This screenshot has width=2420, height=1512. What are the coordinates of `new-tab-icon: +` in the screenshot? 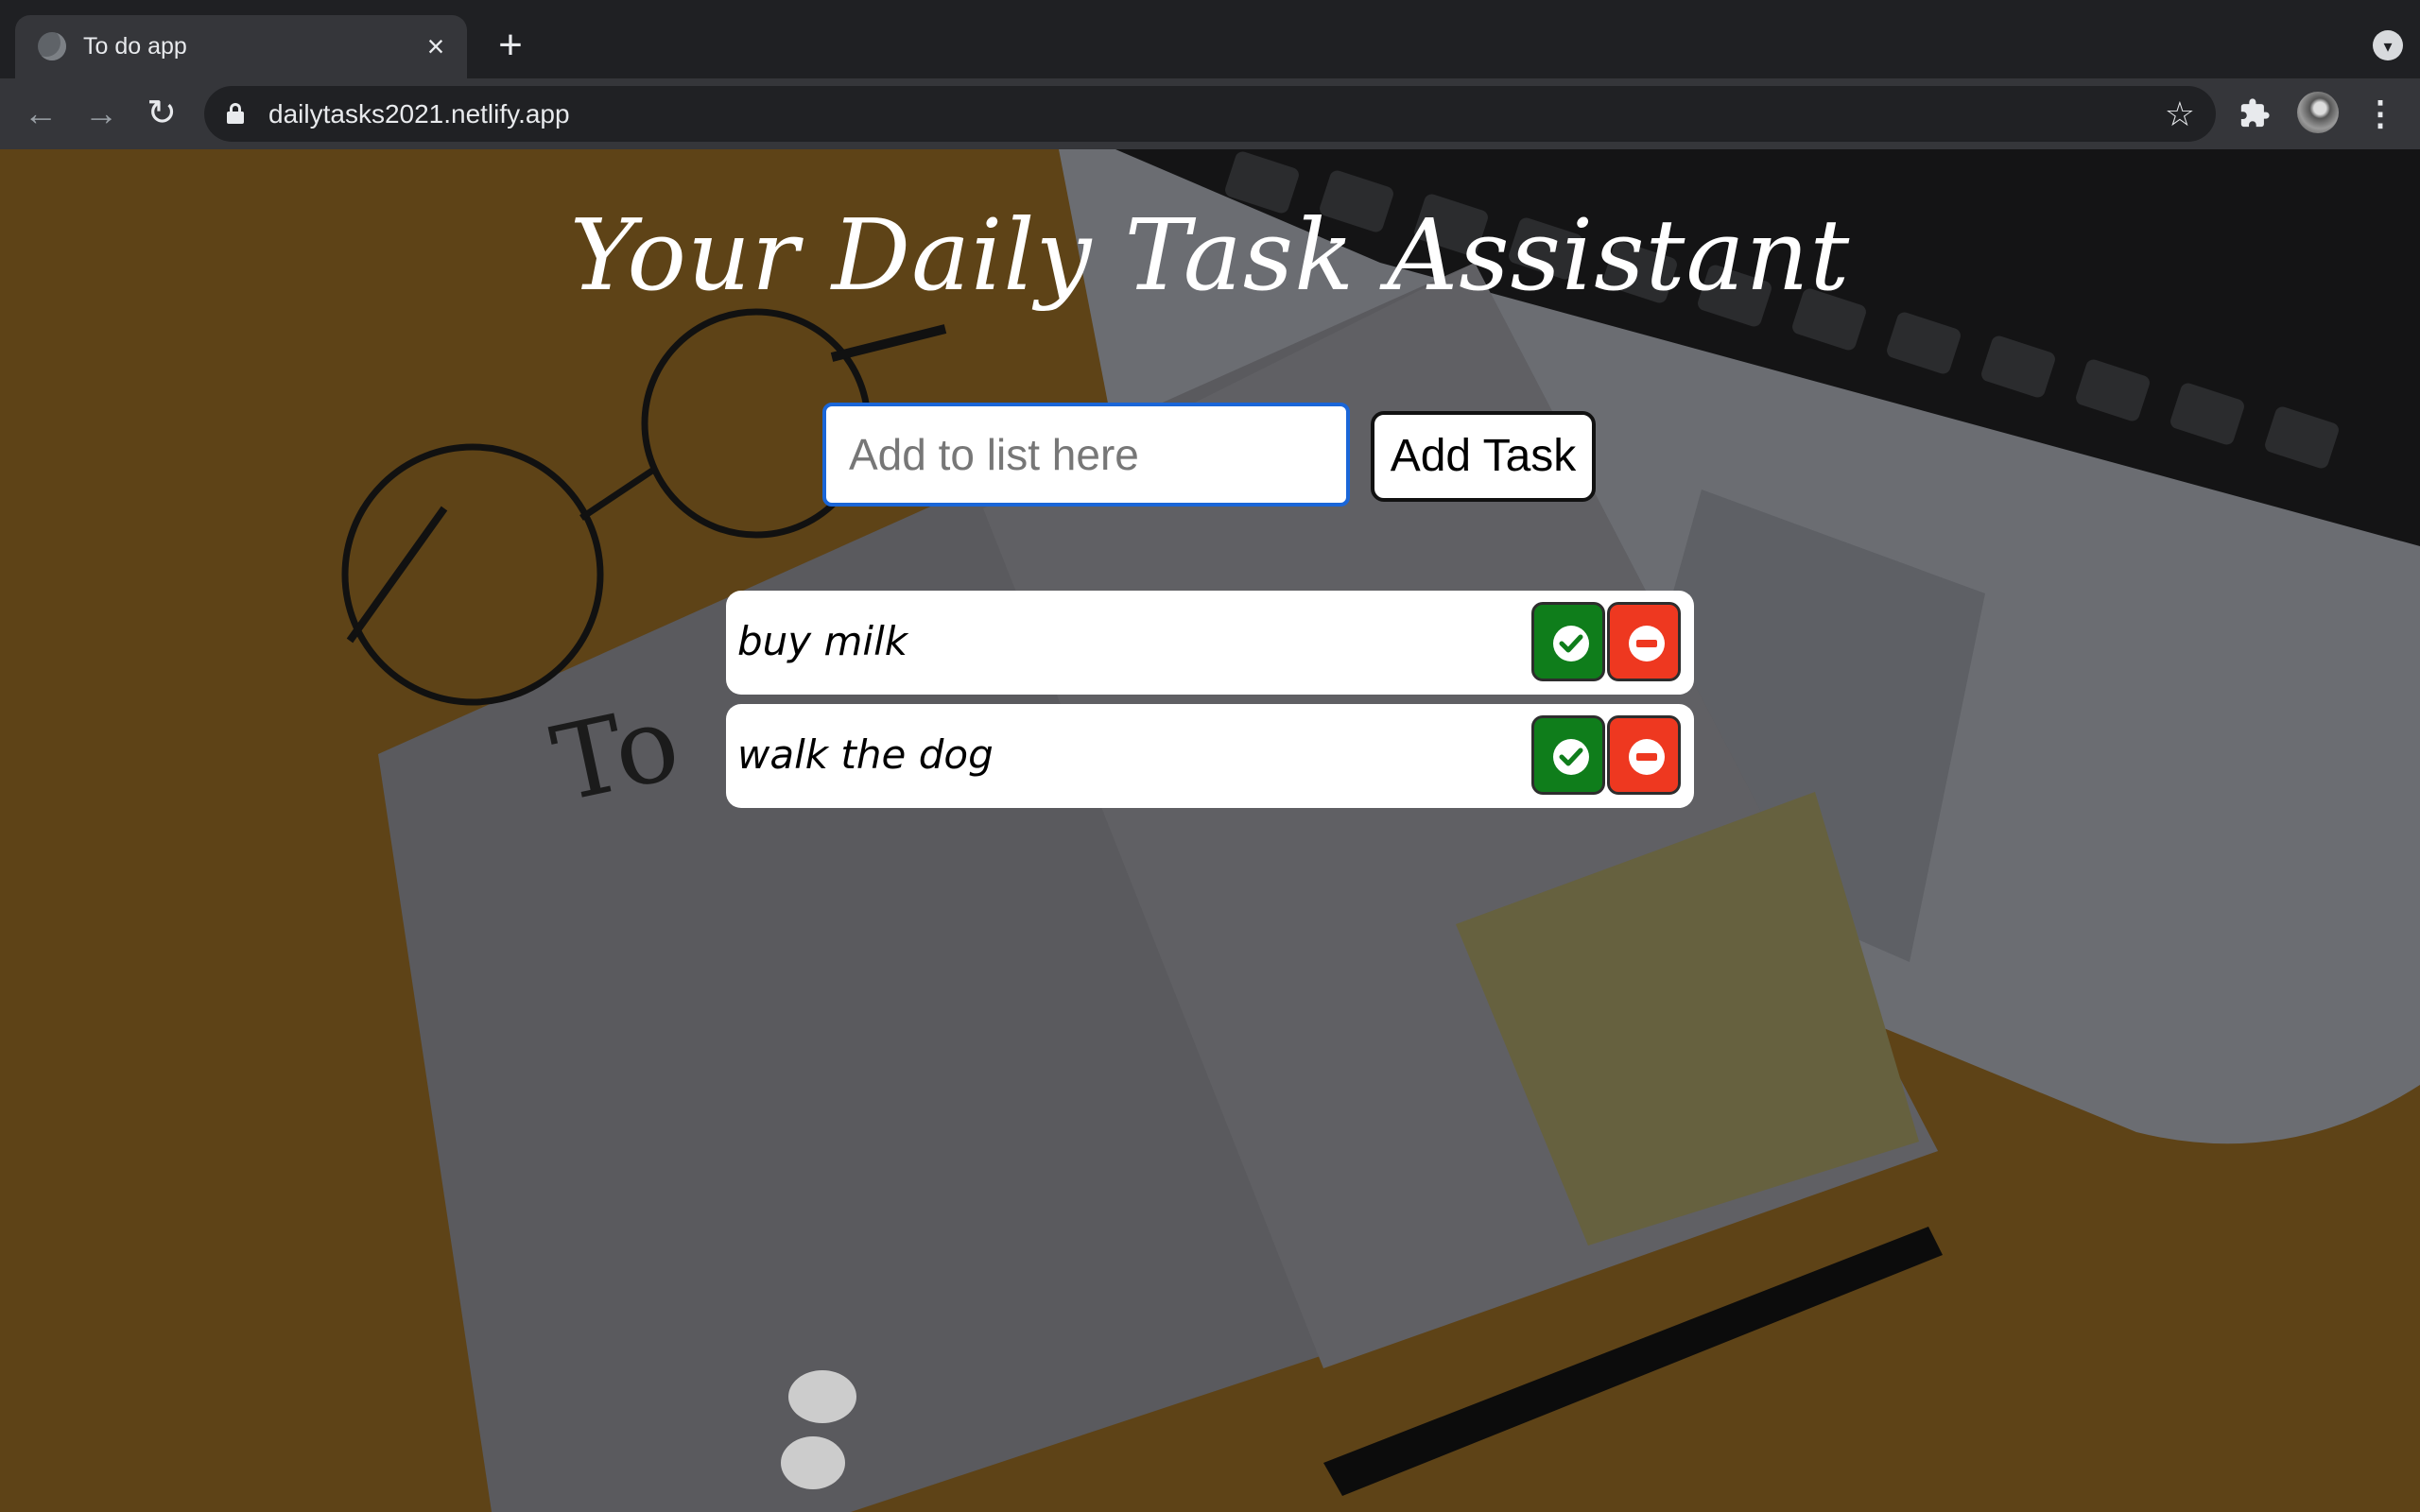 It's located at (511, 46).